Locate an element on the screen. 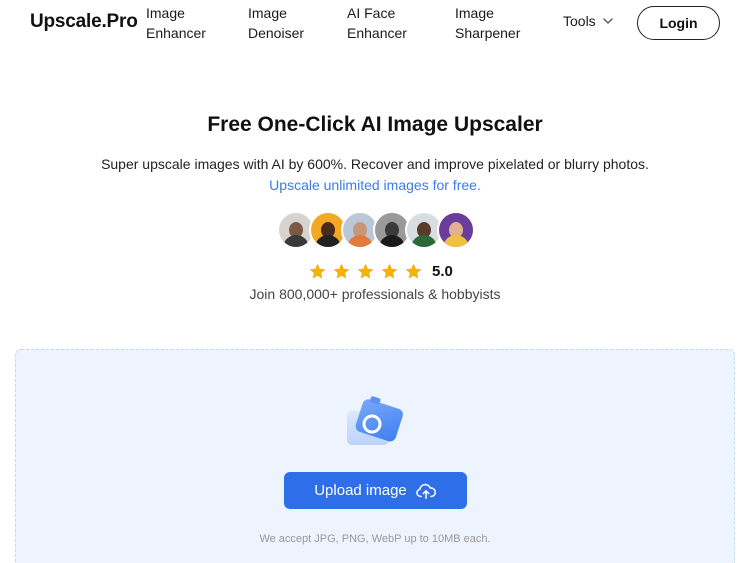 This screenshot has height=563, width=750. nav-label-line1: AI Face is located at coordinates (371, 13).